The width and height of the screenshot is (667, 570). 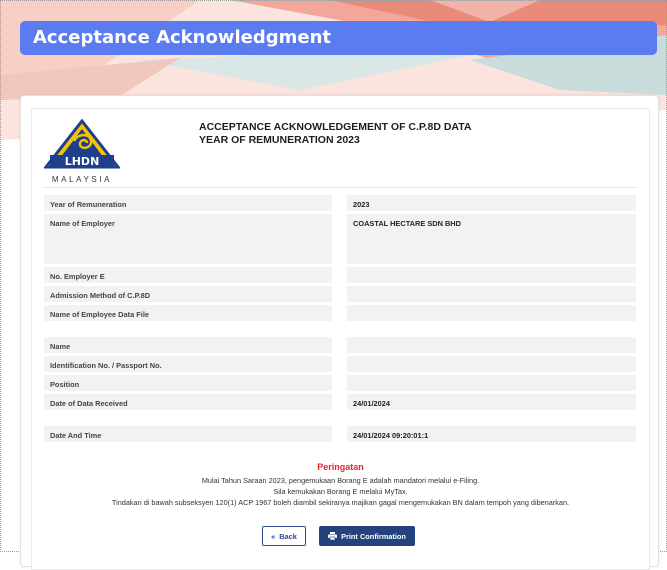 I want to click on label-date-time: Date And Time, so click(x=188, y=434).